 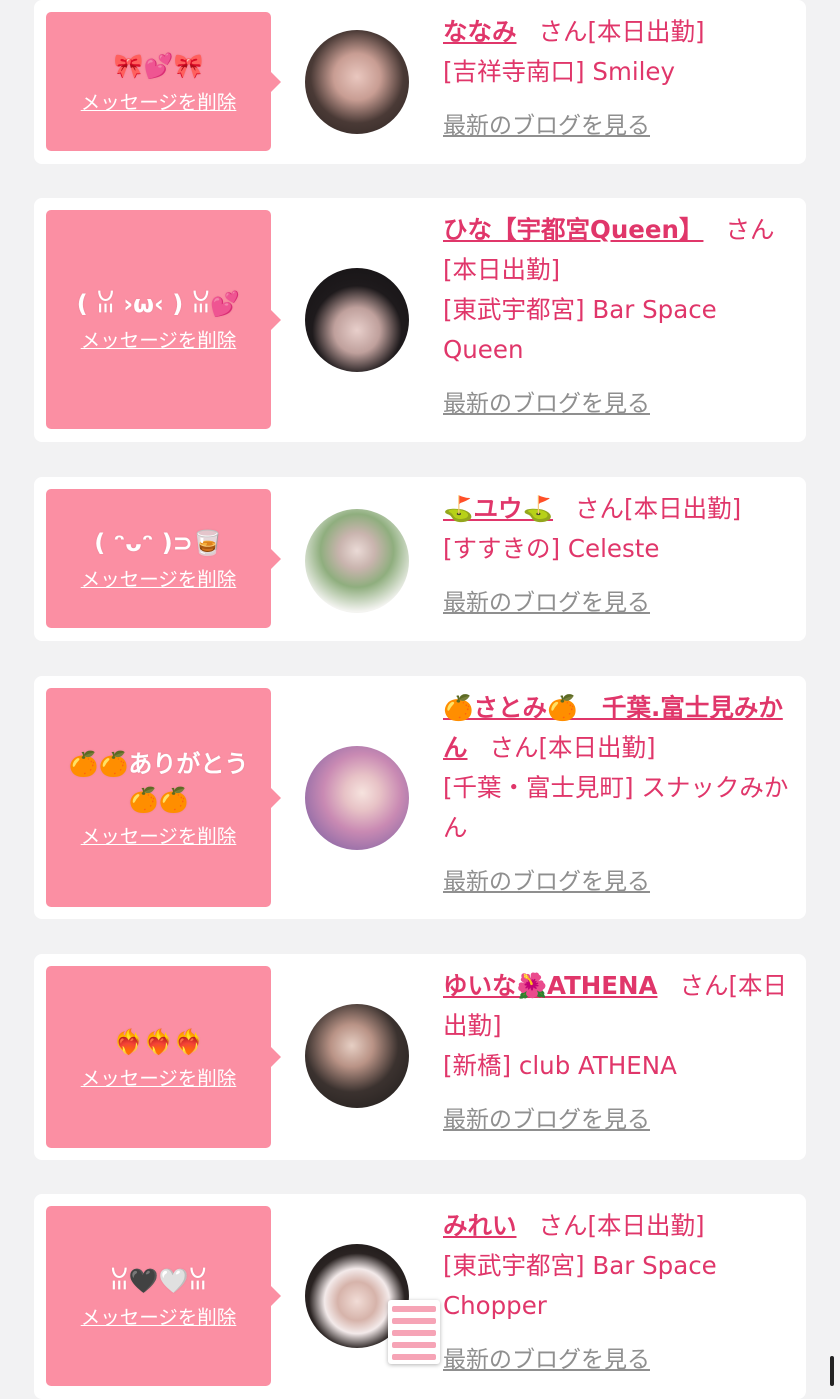 What do you see at coordinates (163, 1057) in the screenshot?
I see `message-bubble: ❤️‍🔥❤️‍🔥❤️‍🔥 メッセージを削除` at bounding box center [163, 1057].